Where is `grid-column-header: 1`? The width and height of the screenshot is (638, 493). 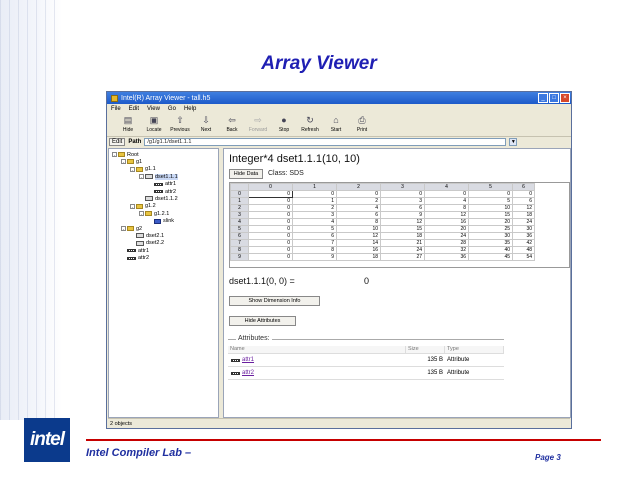
grid-column-header: 1 is located at coordinates (314, 187).